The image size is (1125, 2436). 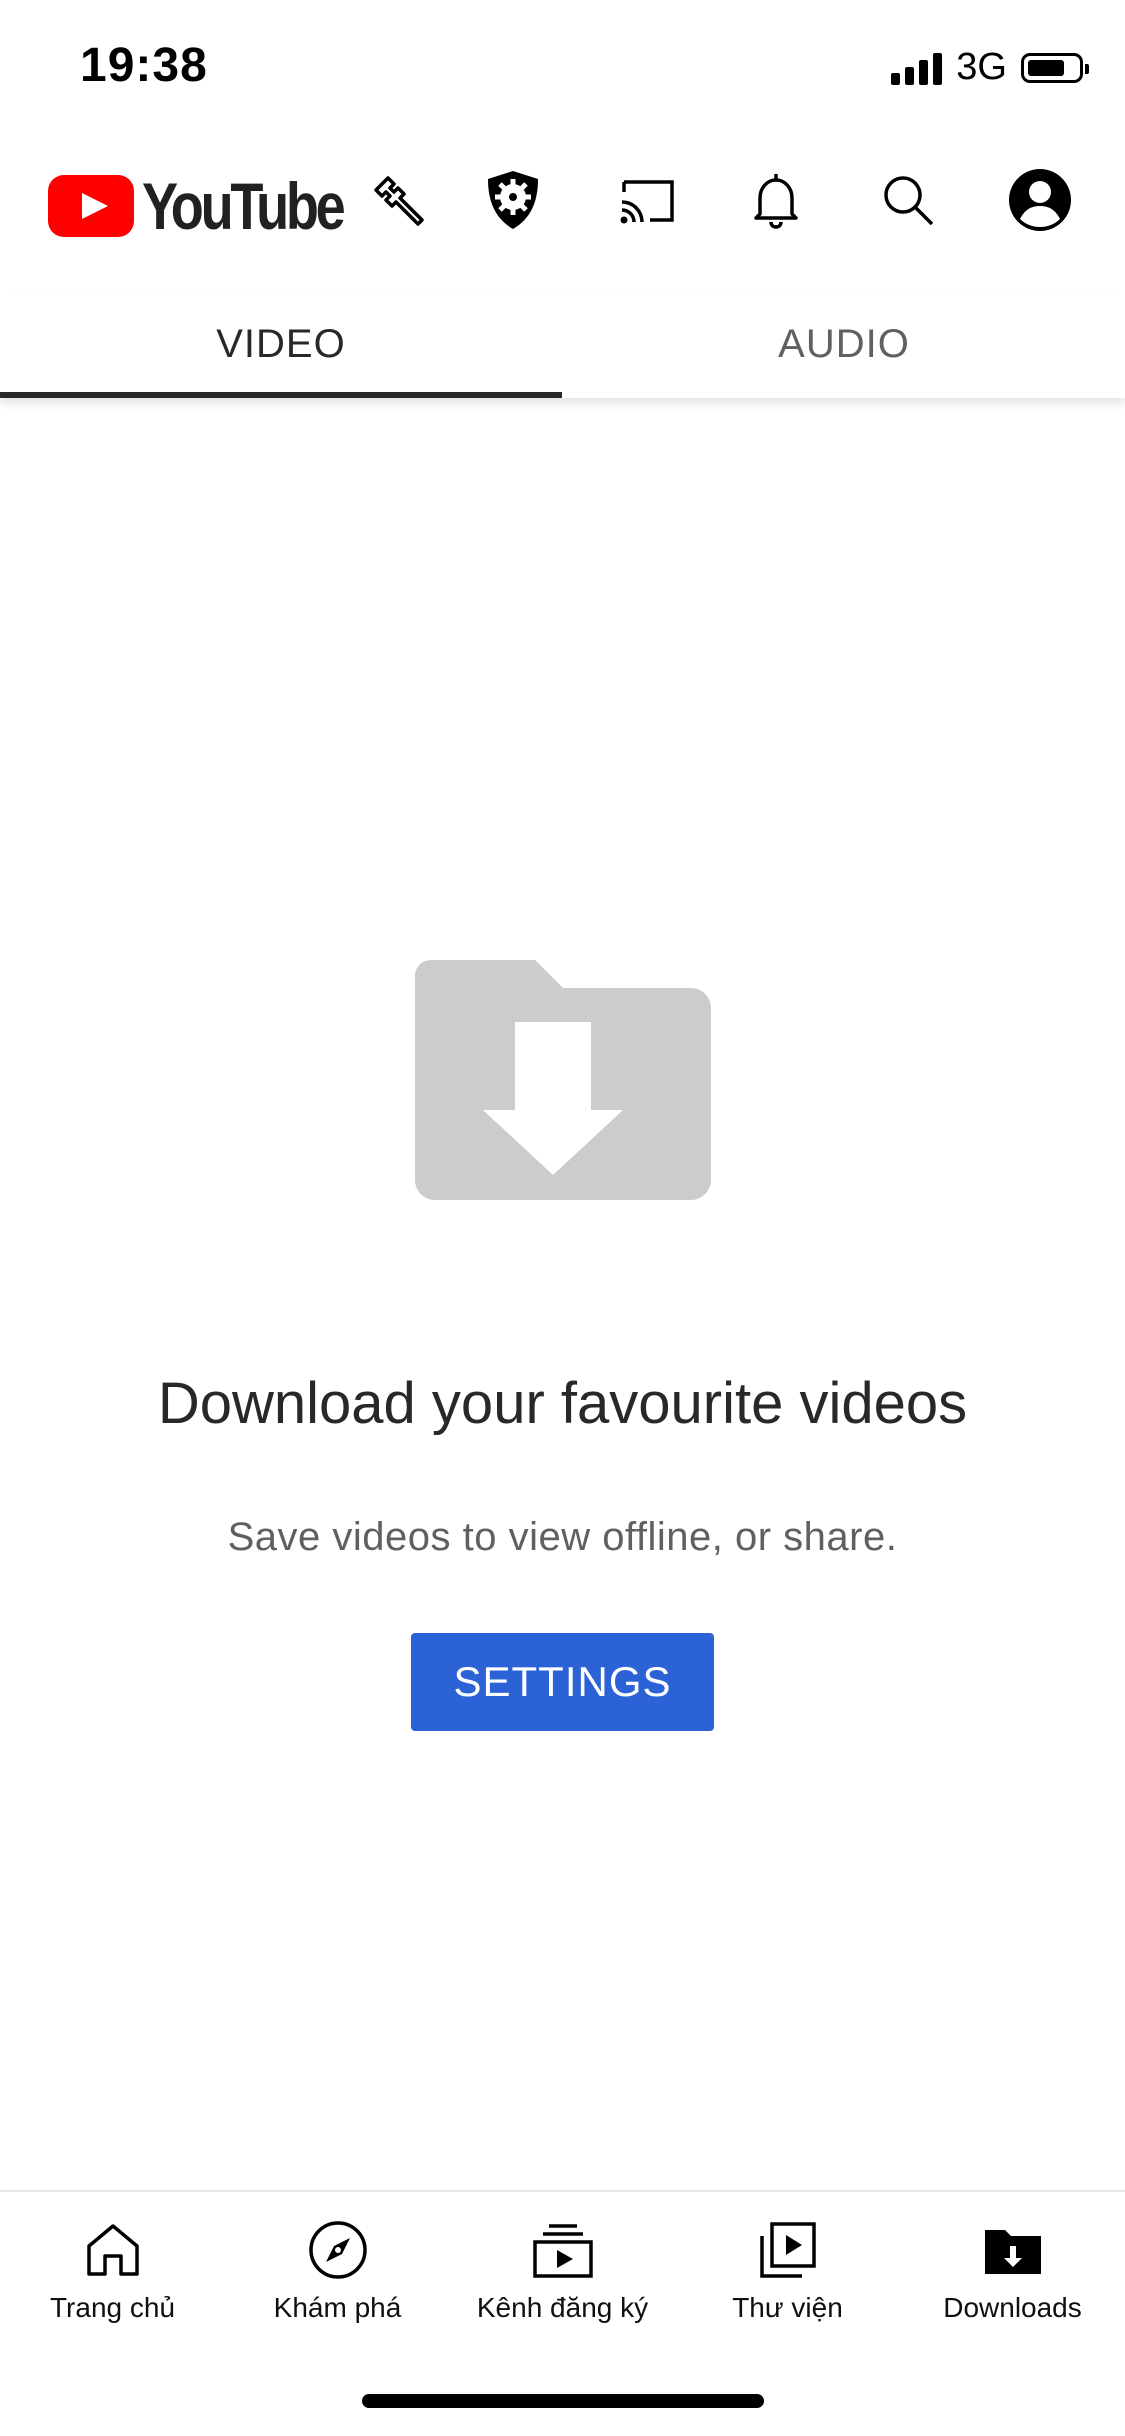 I want to click on nav-item-explore: Khám phá, so click(x=337, y=2267).